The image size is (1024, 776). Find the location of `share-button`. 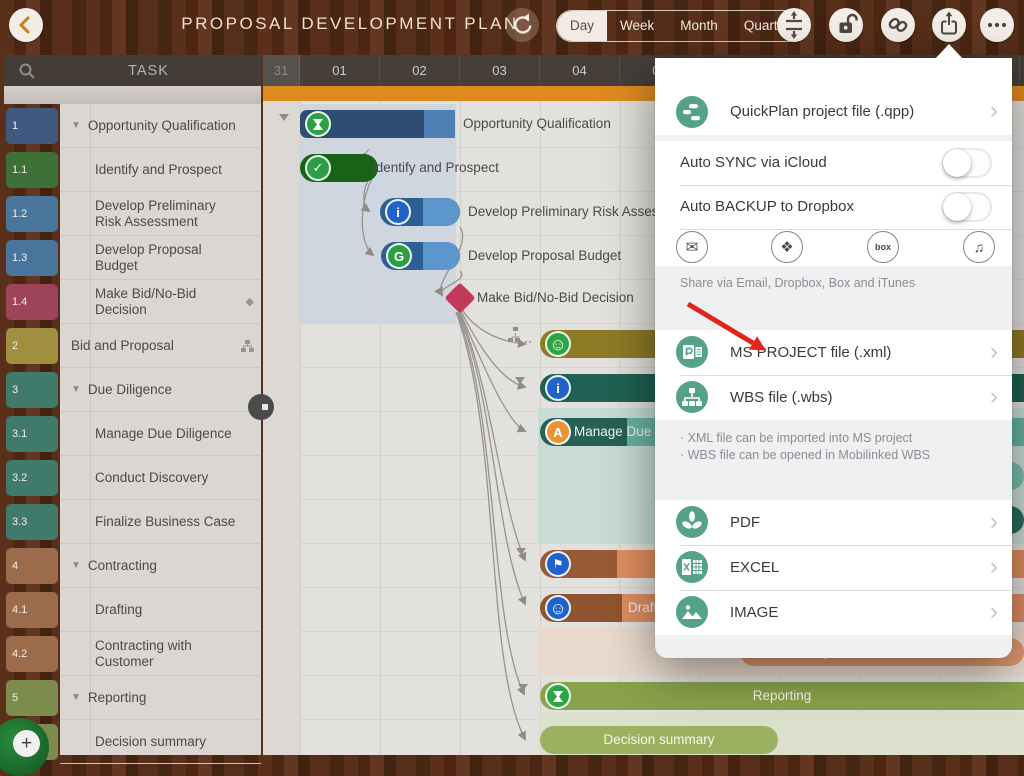

share-button is located at coordinates (949, 25).